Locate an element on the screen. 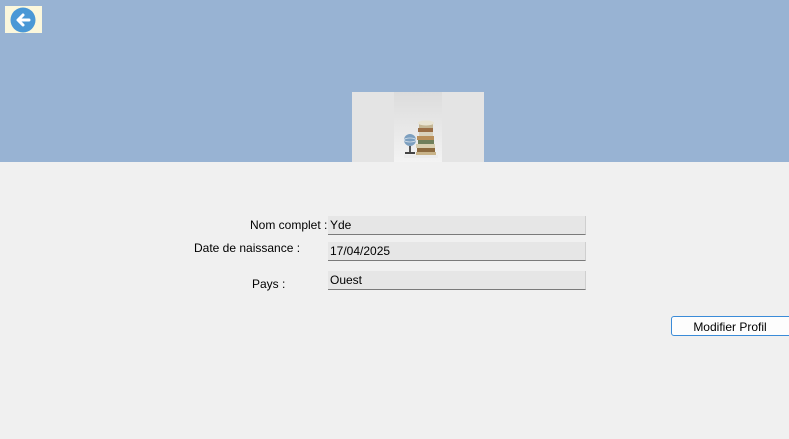  birthdate-field: 17/04/2025 is located at coordinates (457, 251).